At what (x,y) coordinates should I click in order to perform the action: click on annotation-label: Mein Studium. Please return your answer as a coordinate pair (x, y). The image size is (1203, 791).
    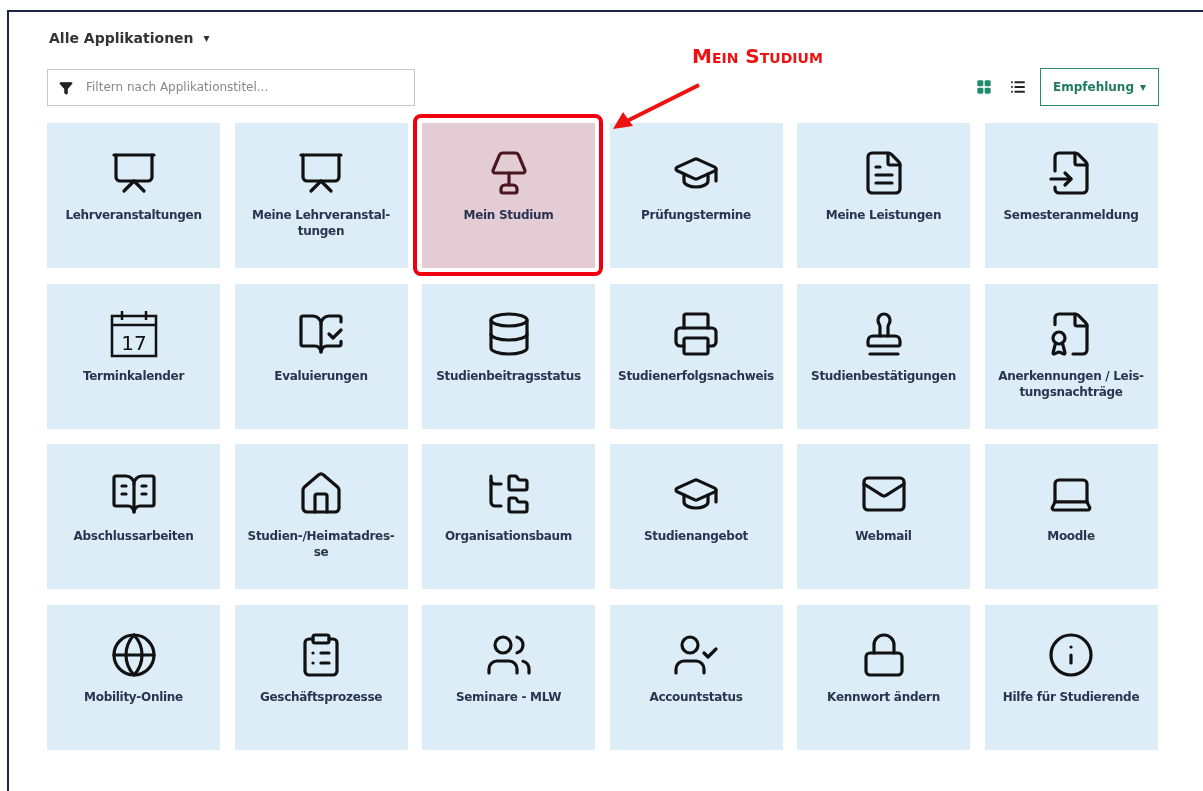
    Looking at the image, I should click on (757, 56).